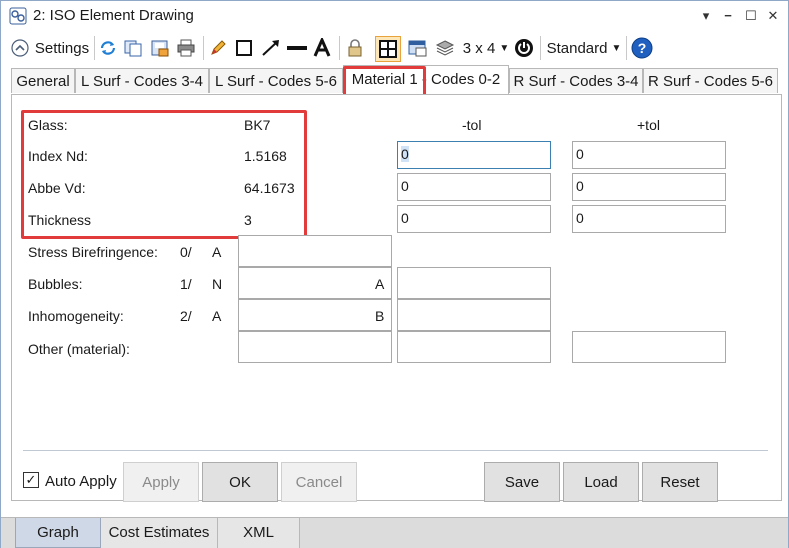 The width and height of the screenshot is (789, 548). Describe the element at coordinates (259, 533) in the screenshot. I see `tab-xml: XML` at that location.